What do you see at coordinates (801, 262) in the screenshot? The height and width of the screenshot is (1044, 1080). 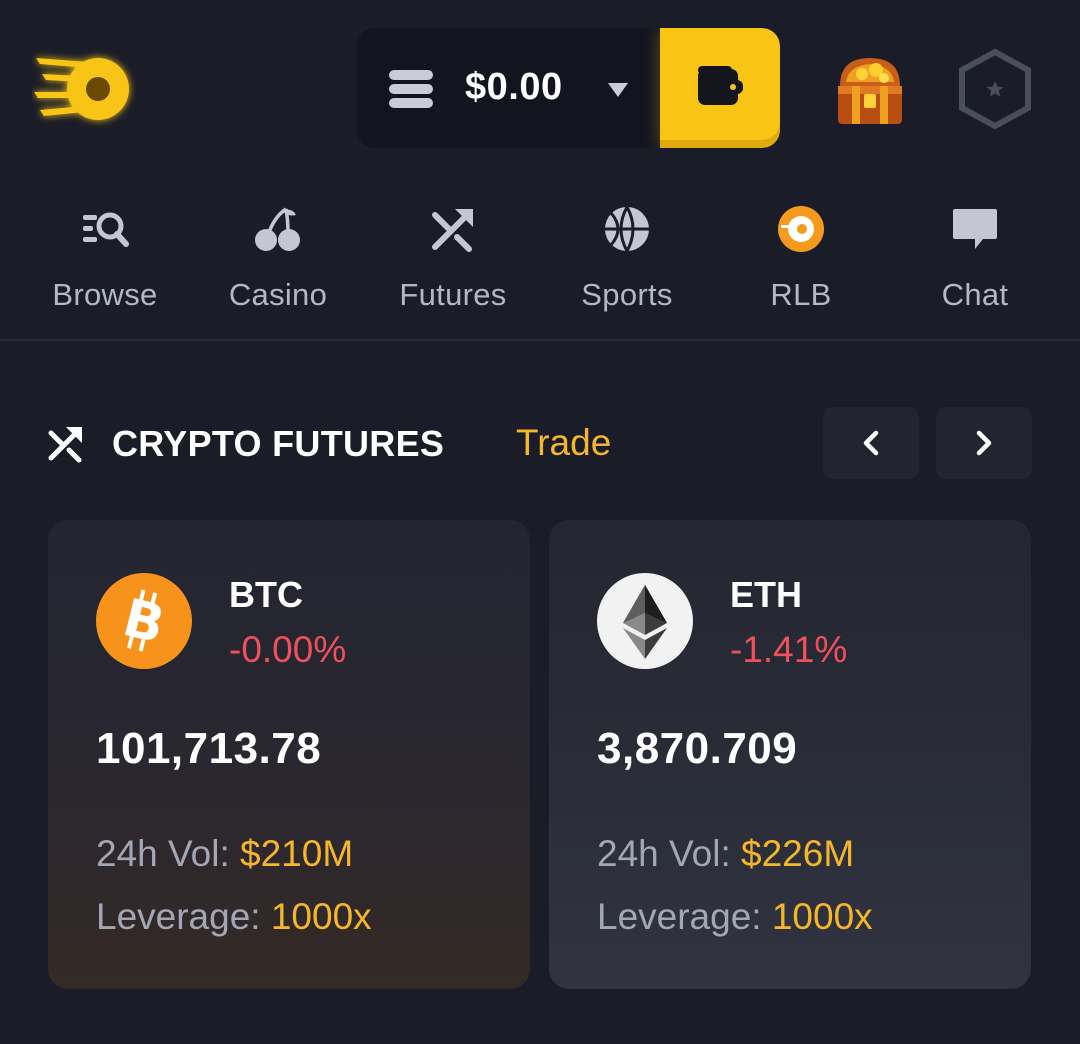 I see `nav-item-rlb: RLB` at bounding box center [801, 262].